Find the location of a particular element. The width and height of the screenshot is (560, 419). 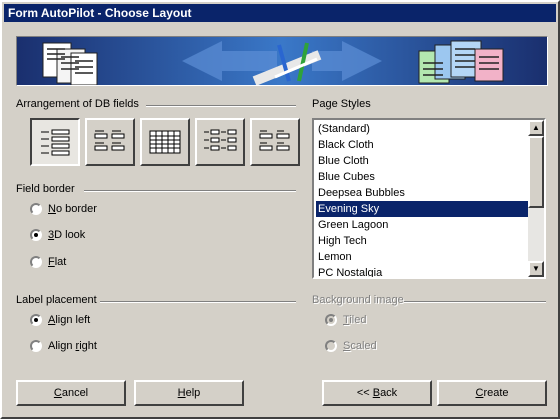

scroll-thumb is located at coordinates (536, 172).